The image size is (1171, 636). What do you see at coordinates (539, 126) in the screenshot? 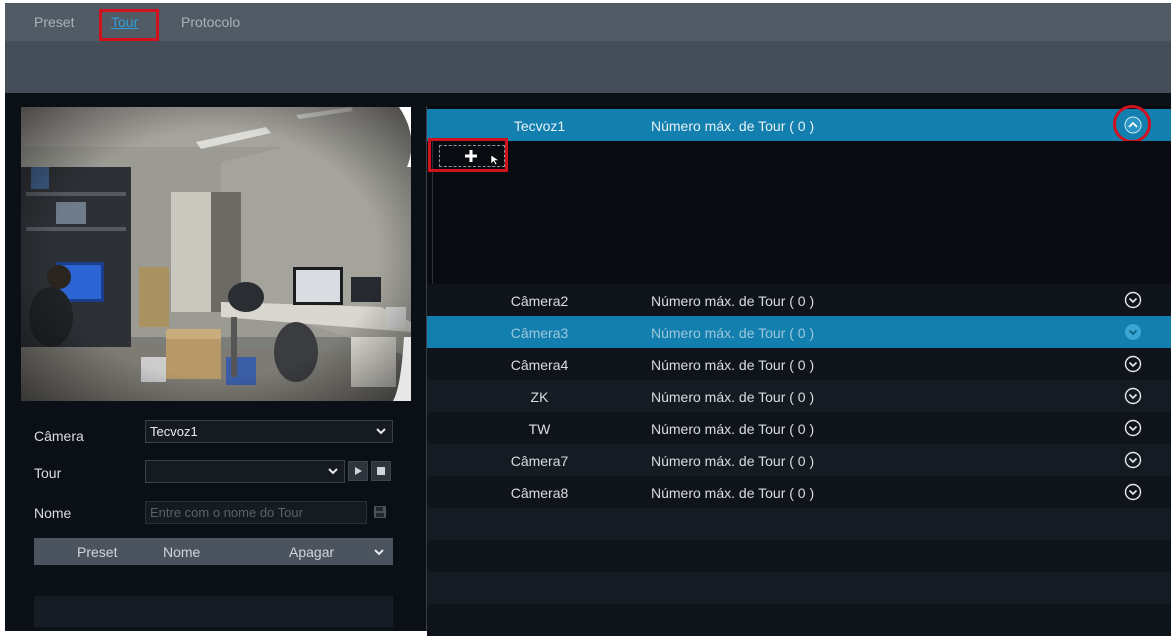
I see `camera-name: Tecvoz1` at bounding box center [539, 126].